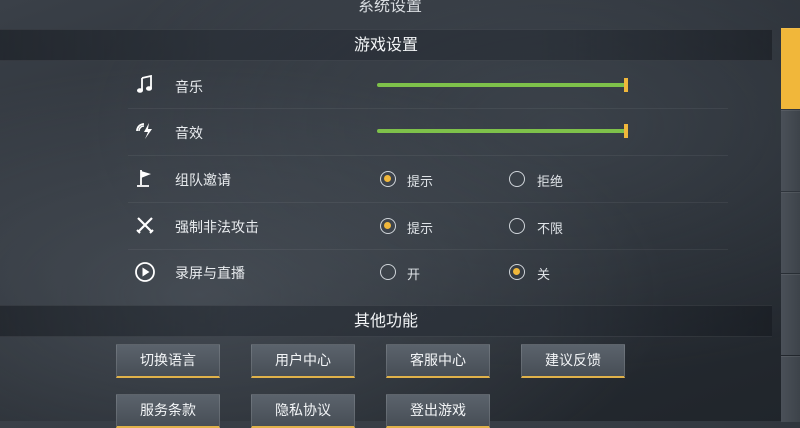 Image resolution: width=800 pixels, height=428 pixels. What do you see at coordinates (420, 229) in the screenshot?
I see `forced-attack-option-prompt-label: 提示` at bounding box center [420, 229].